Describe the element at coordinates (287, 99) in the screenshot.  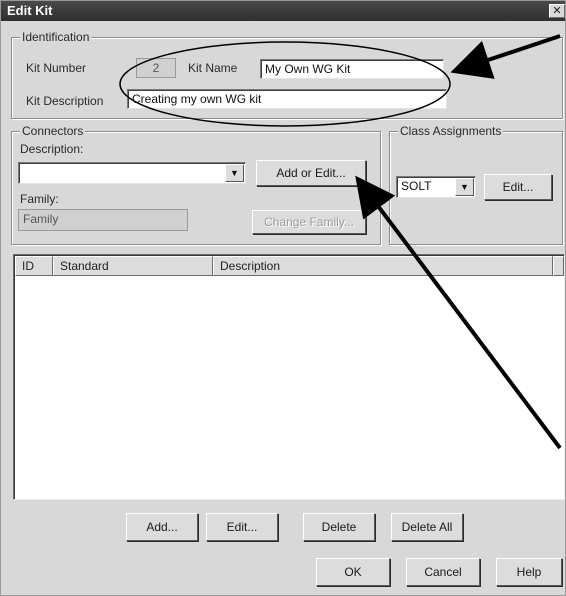
I see `kit-description-input: Creating my own WG kit` at that location.